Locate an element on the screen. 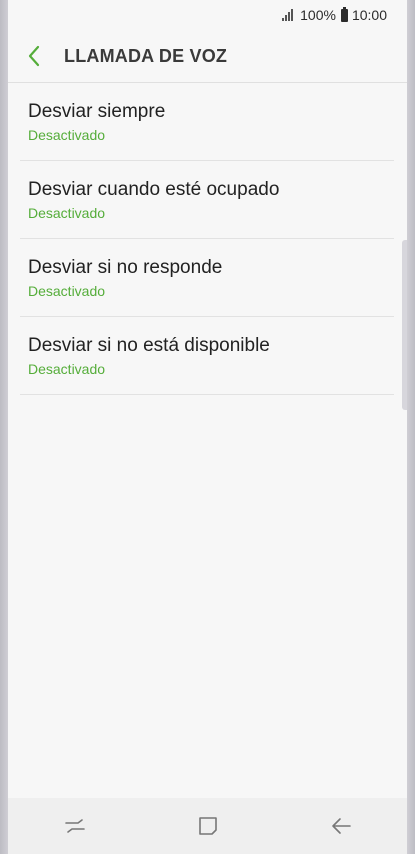  list-item-busy: Desviar cuando esté ocupado Desactivado is located at coordinates (207, 200).